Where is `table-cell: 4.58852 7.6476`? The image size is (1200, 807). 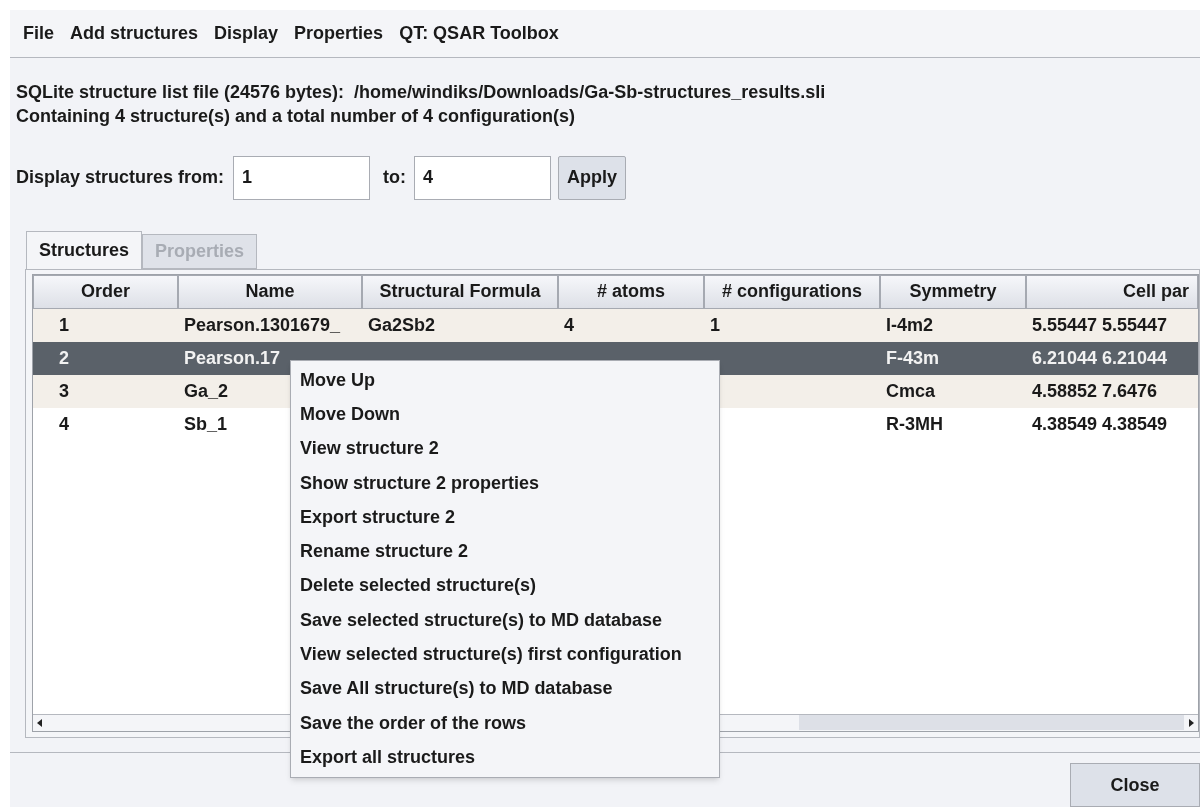
table-cell: 4.58852 7.6476 is located at coordinates (1095, 390).